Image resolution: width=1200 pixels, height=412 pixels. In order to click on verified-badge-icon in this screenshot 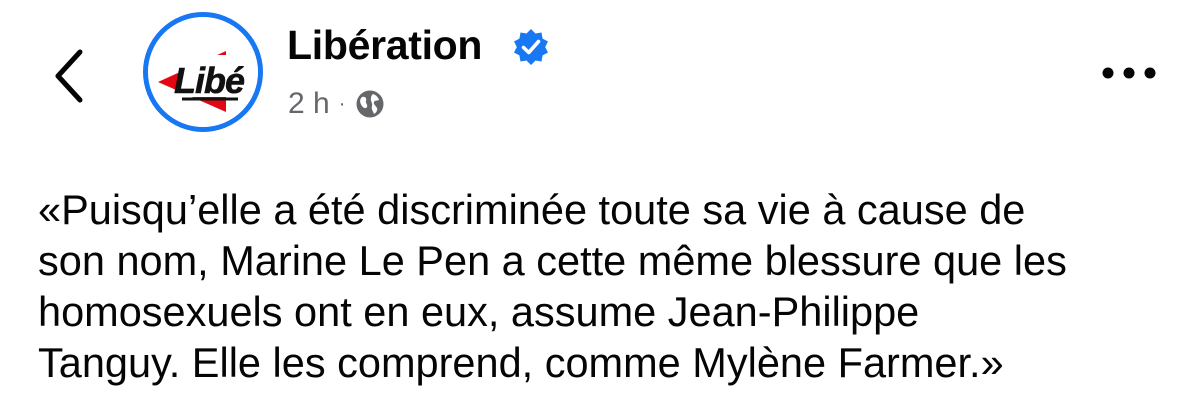, I will do `click(531, 47)`.